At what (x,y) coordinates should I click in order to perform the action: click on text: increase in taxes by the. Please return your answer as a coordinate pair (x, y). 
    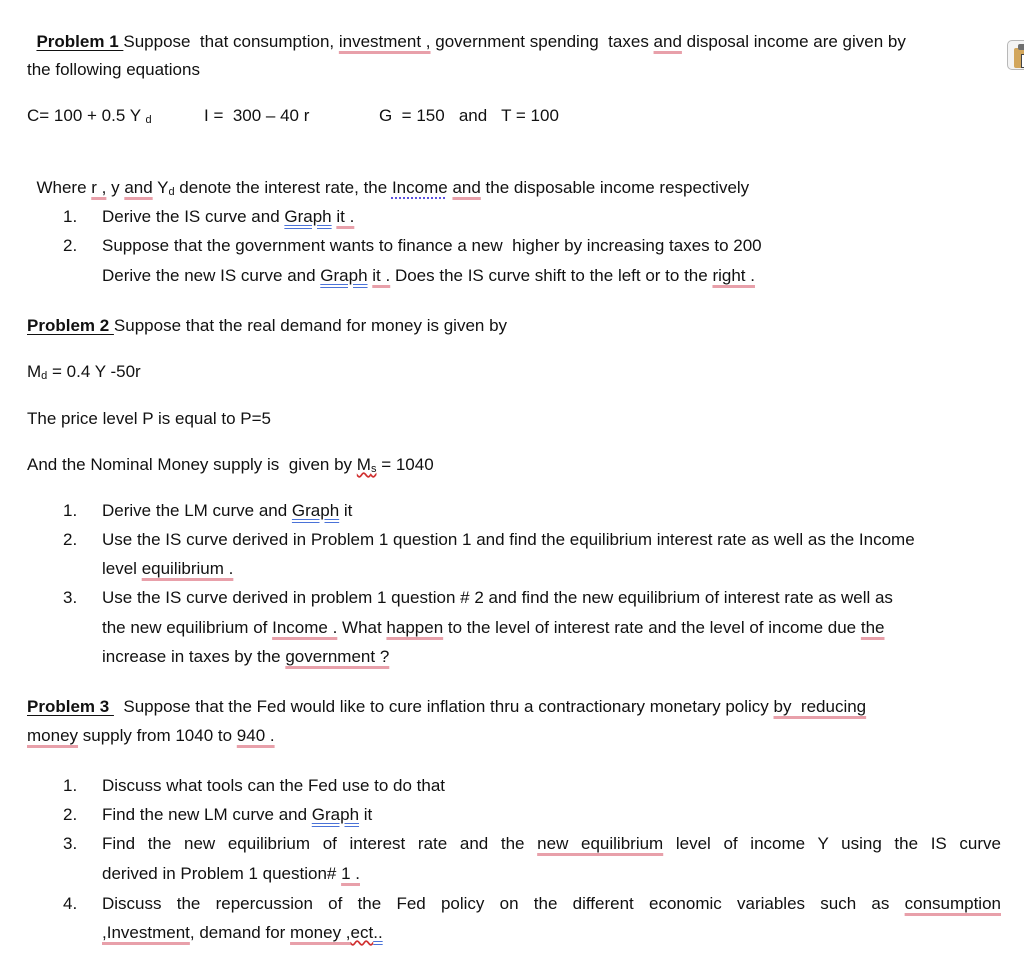
    Looking at the image, I should click on (194, 656).